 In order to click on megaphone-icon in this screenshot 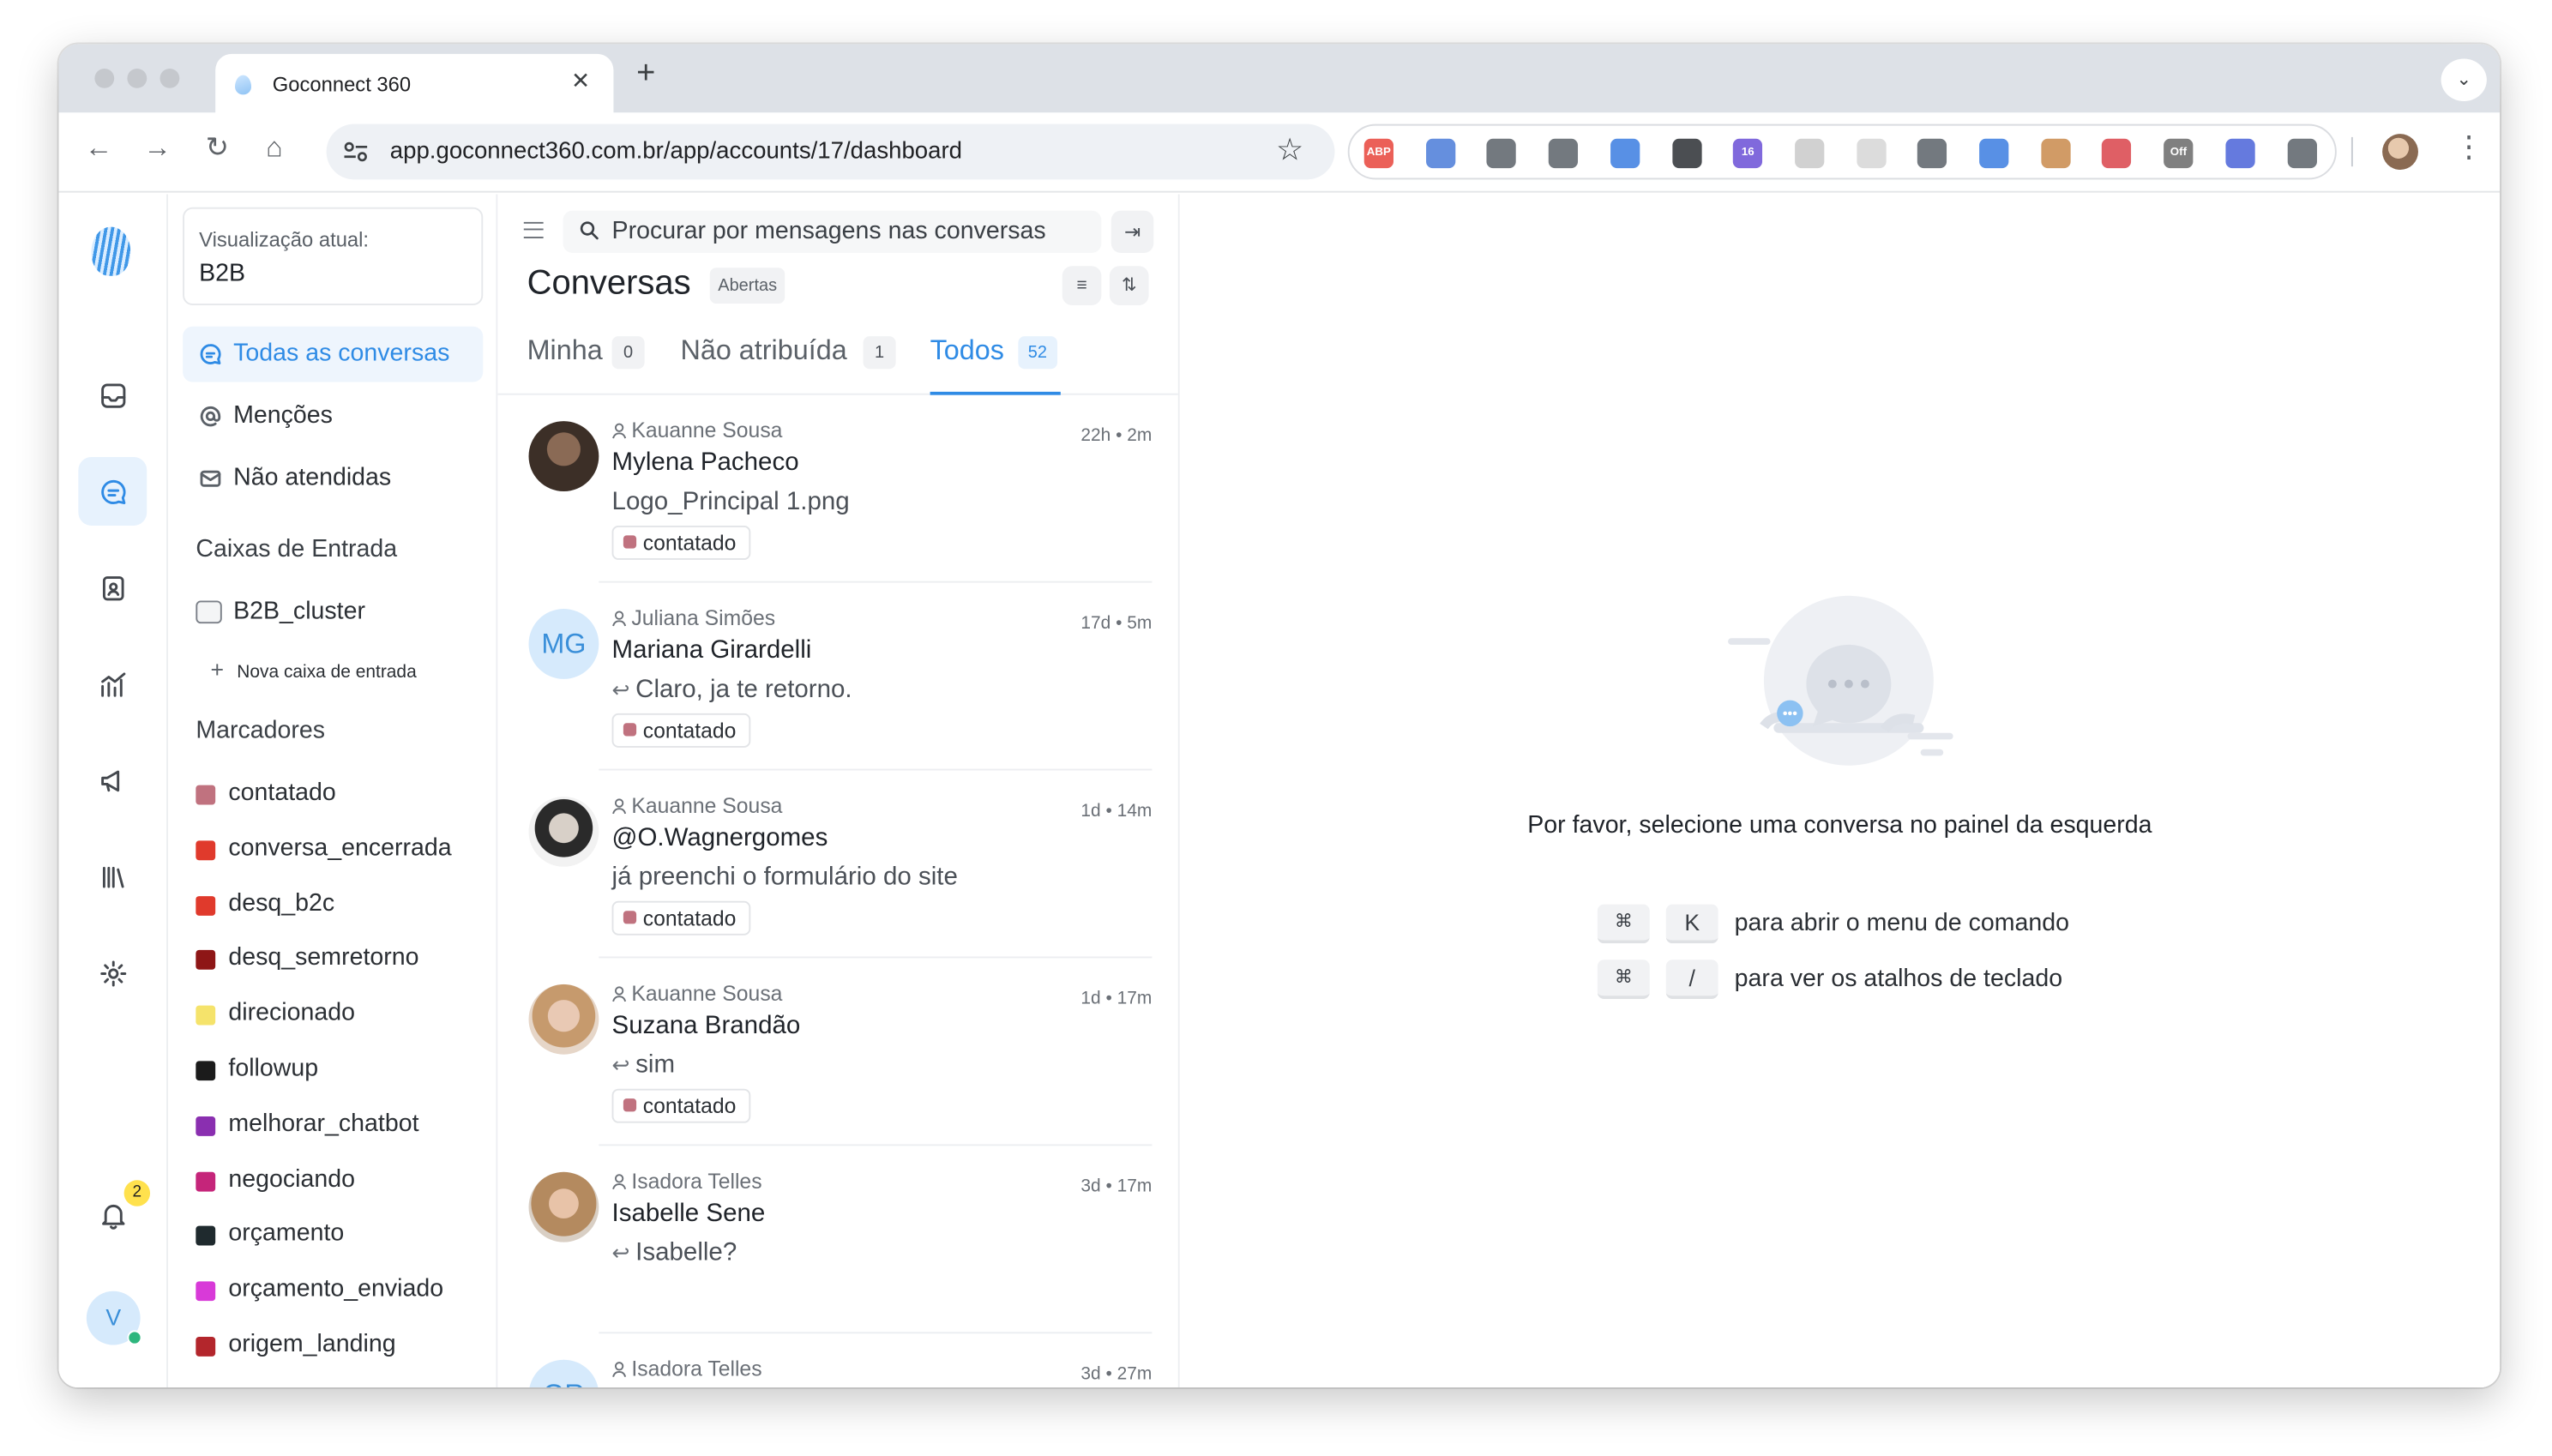, I will do `click(110, 780)`.